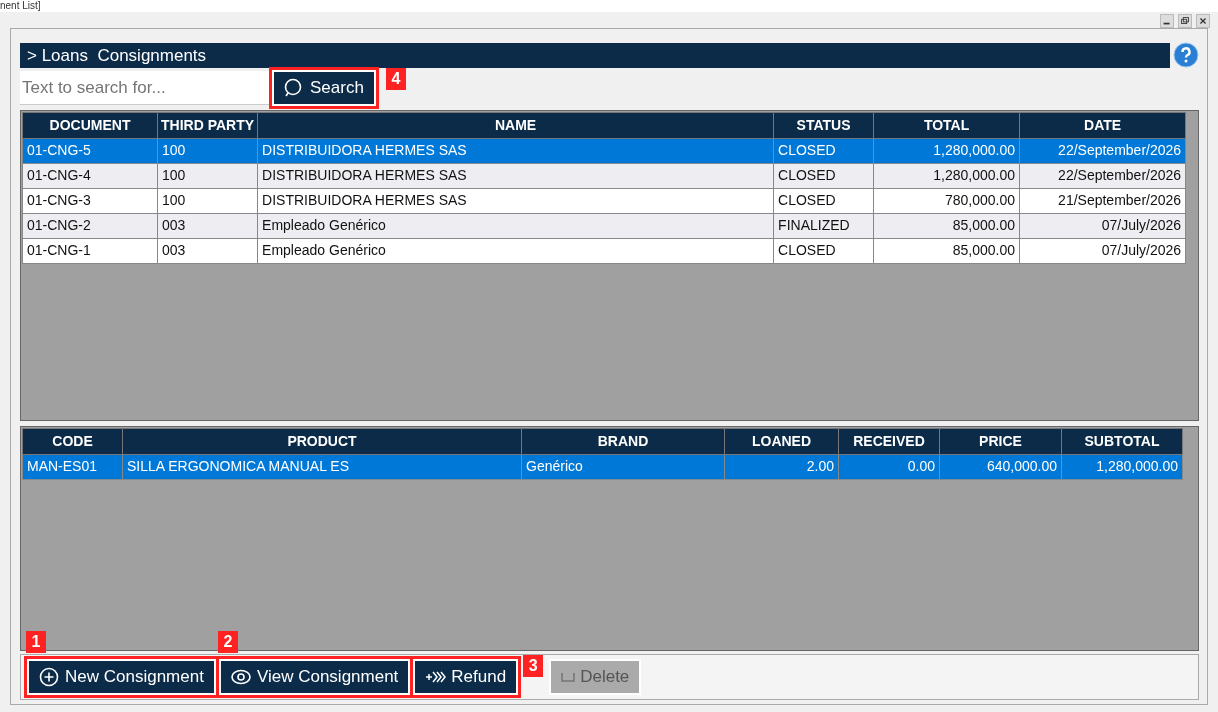 The image size is (1218, 712). I want to click on column-header: LOANED, so click(781, 441).